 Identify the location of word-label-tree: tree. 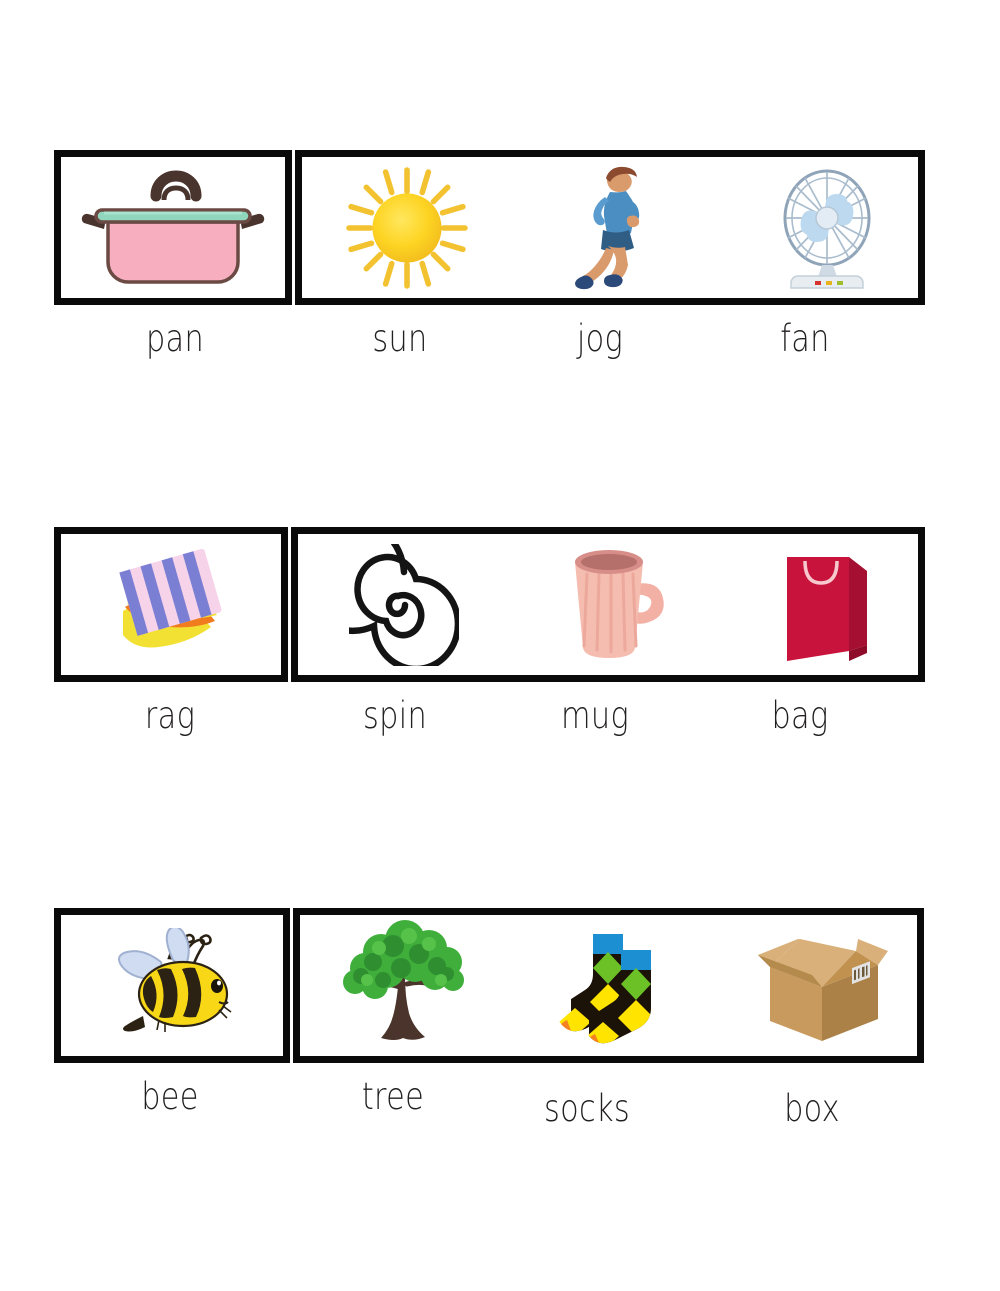
(393, 1096).